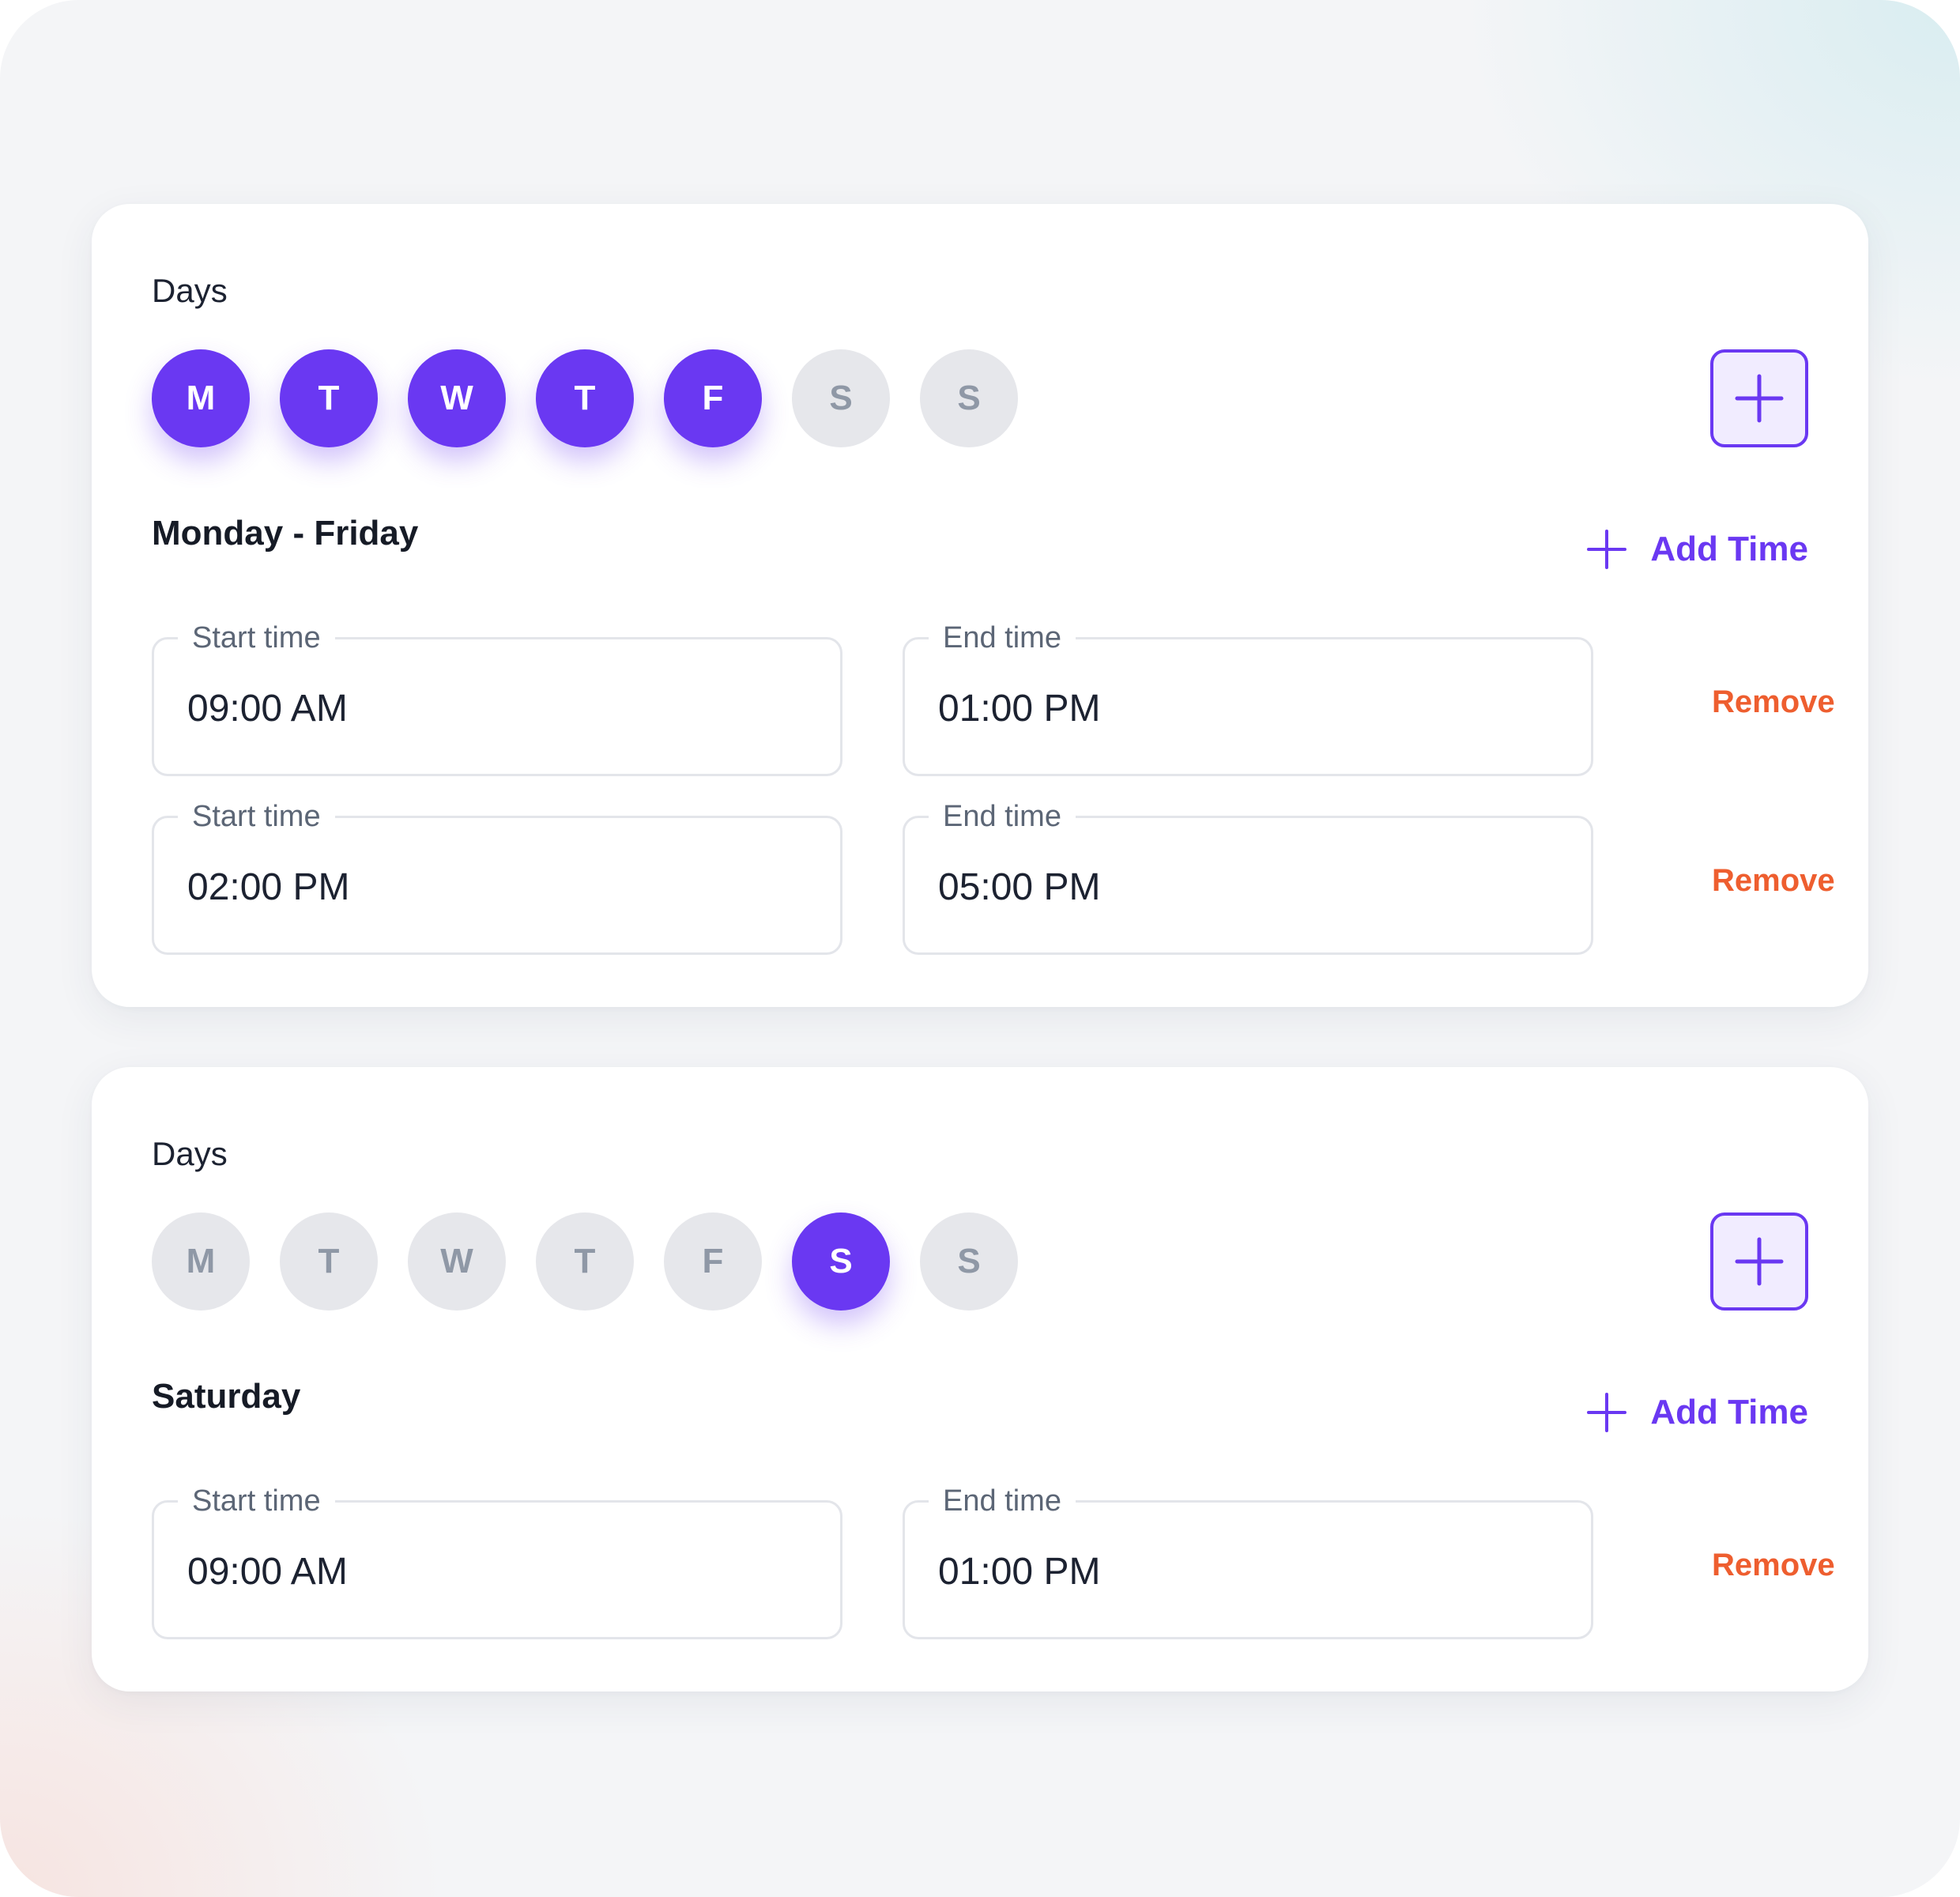 The image size is (1960, 1897). What do you see at coordinates (285, 533) in the screenshot?
I see `group-title: Monday - Friday` at bounding box center [285, 533].